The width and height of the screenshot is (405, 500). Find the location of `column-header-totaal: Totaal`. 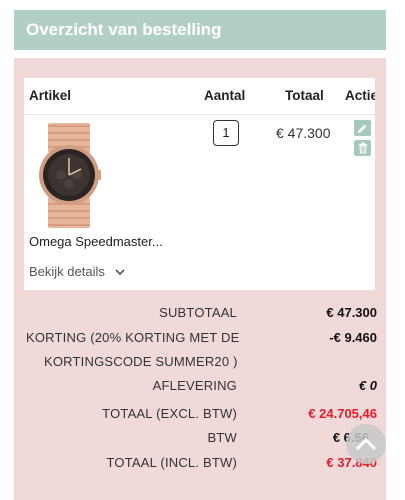

column-header-totaal: Totaal is located at coordinates (304, 95).